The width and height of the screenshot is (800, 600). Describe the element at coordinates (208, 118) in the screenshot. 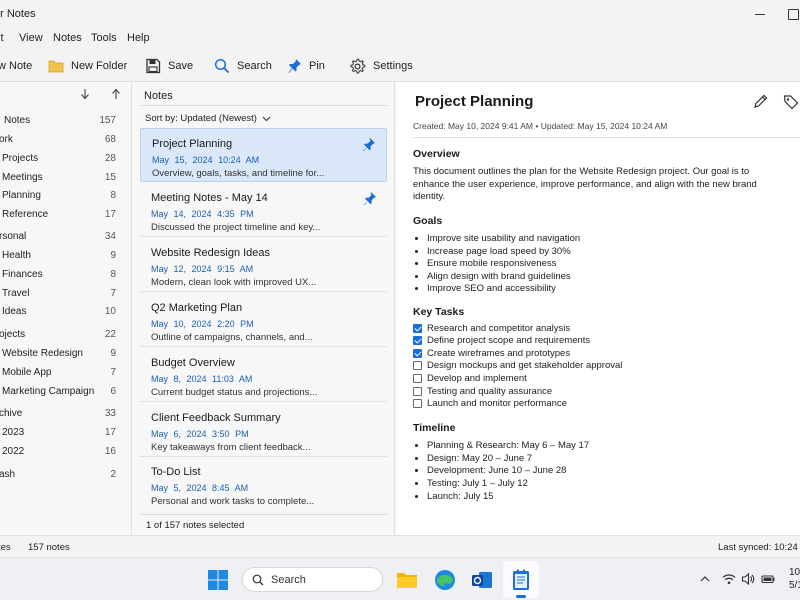

I see `sort-dropdown: Sort by: Updated (Newest)` at that location.